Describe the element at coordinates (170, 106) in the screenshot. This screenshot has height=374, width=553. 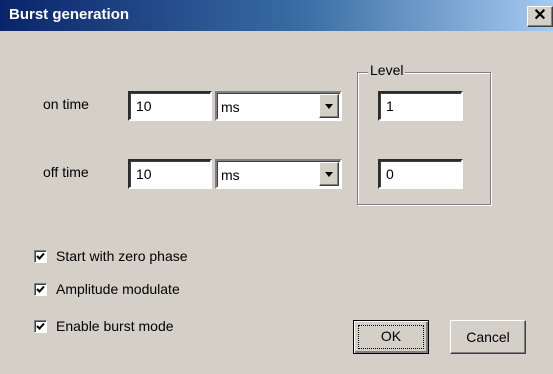
I see `on-time-input: 10` at that location.